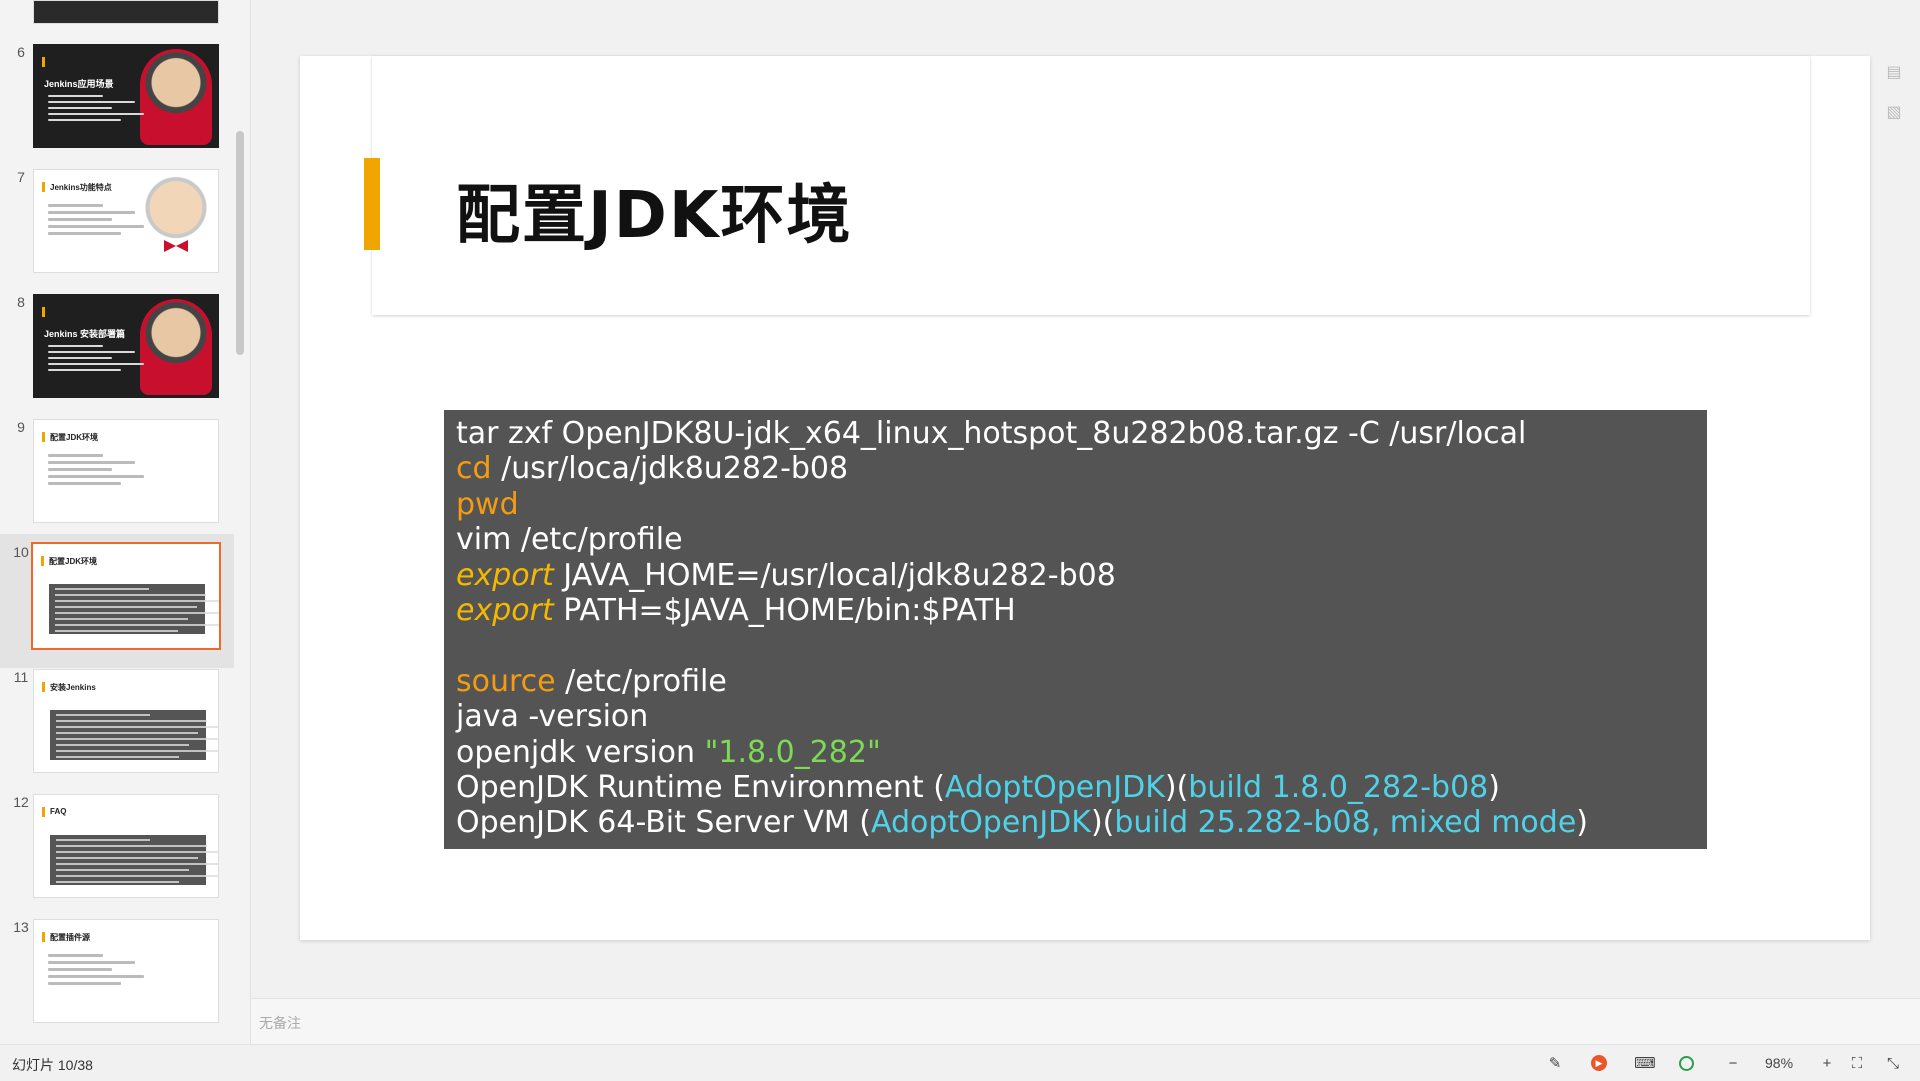 The width and height of the screenshot is (1920, 1081). I want to click on slide-thumbnail: 配置插件源, so click(126, 971).